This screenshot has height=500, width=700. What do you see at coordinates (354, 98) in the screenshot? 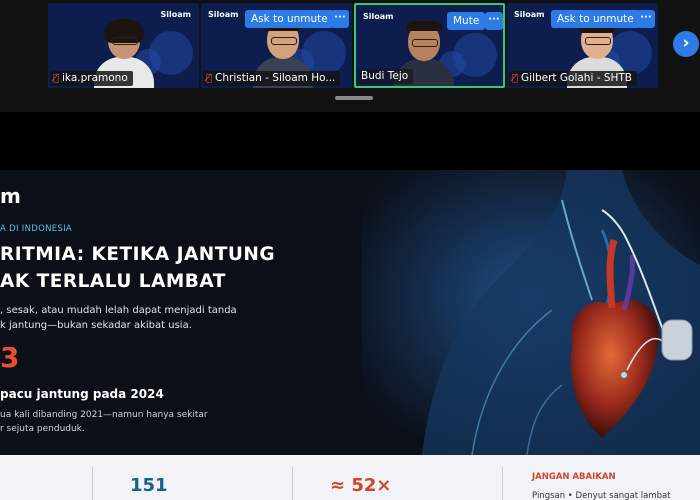
I see `strip-resize-handle` at bounding box center [354, 98].